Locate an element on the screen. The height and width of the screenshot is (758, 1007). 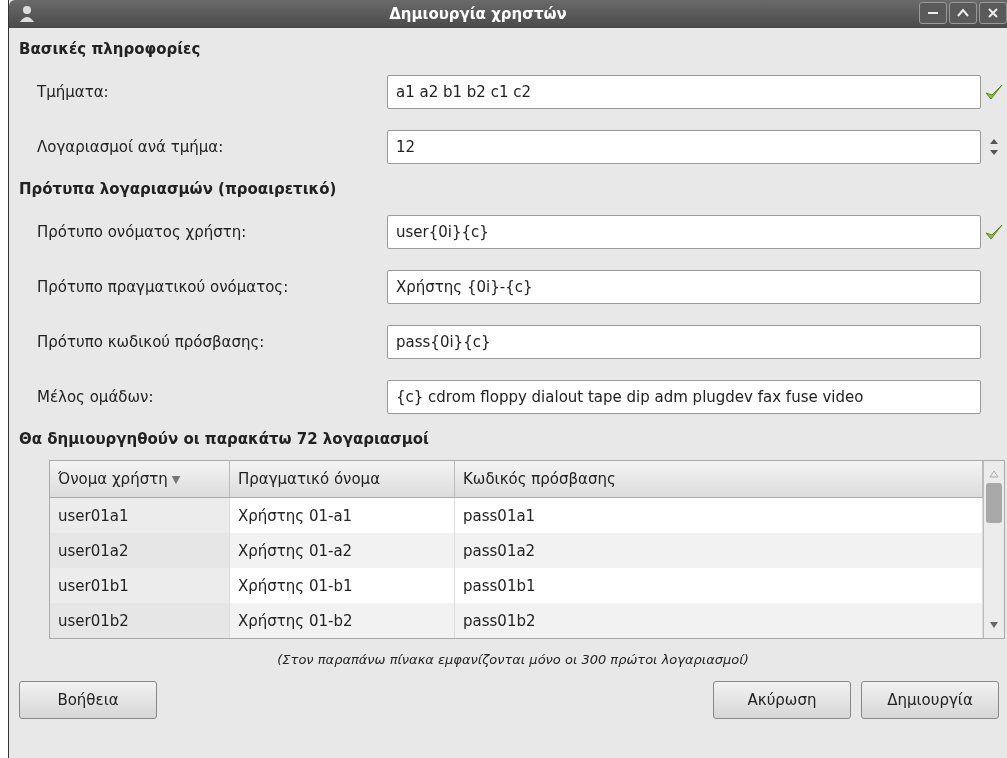
maximize-icon is located at coordinates (963, 13).